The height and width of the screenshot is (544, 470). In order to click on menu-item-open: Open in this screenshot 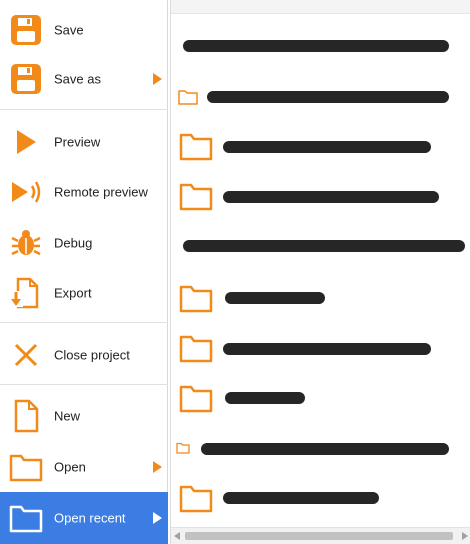, I will do `click(84, 467)`.